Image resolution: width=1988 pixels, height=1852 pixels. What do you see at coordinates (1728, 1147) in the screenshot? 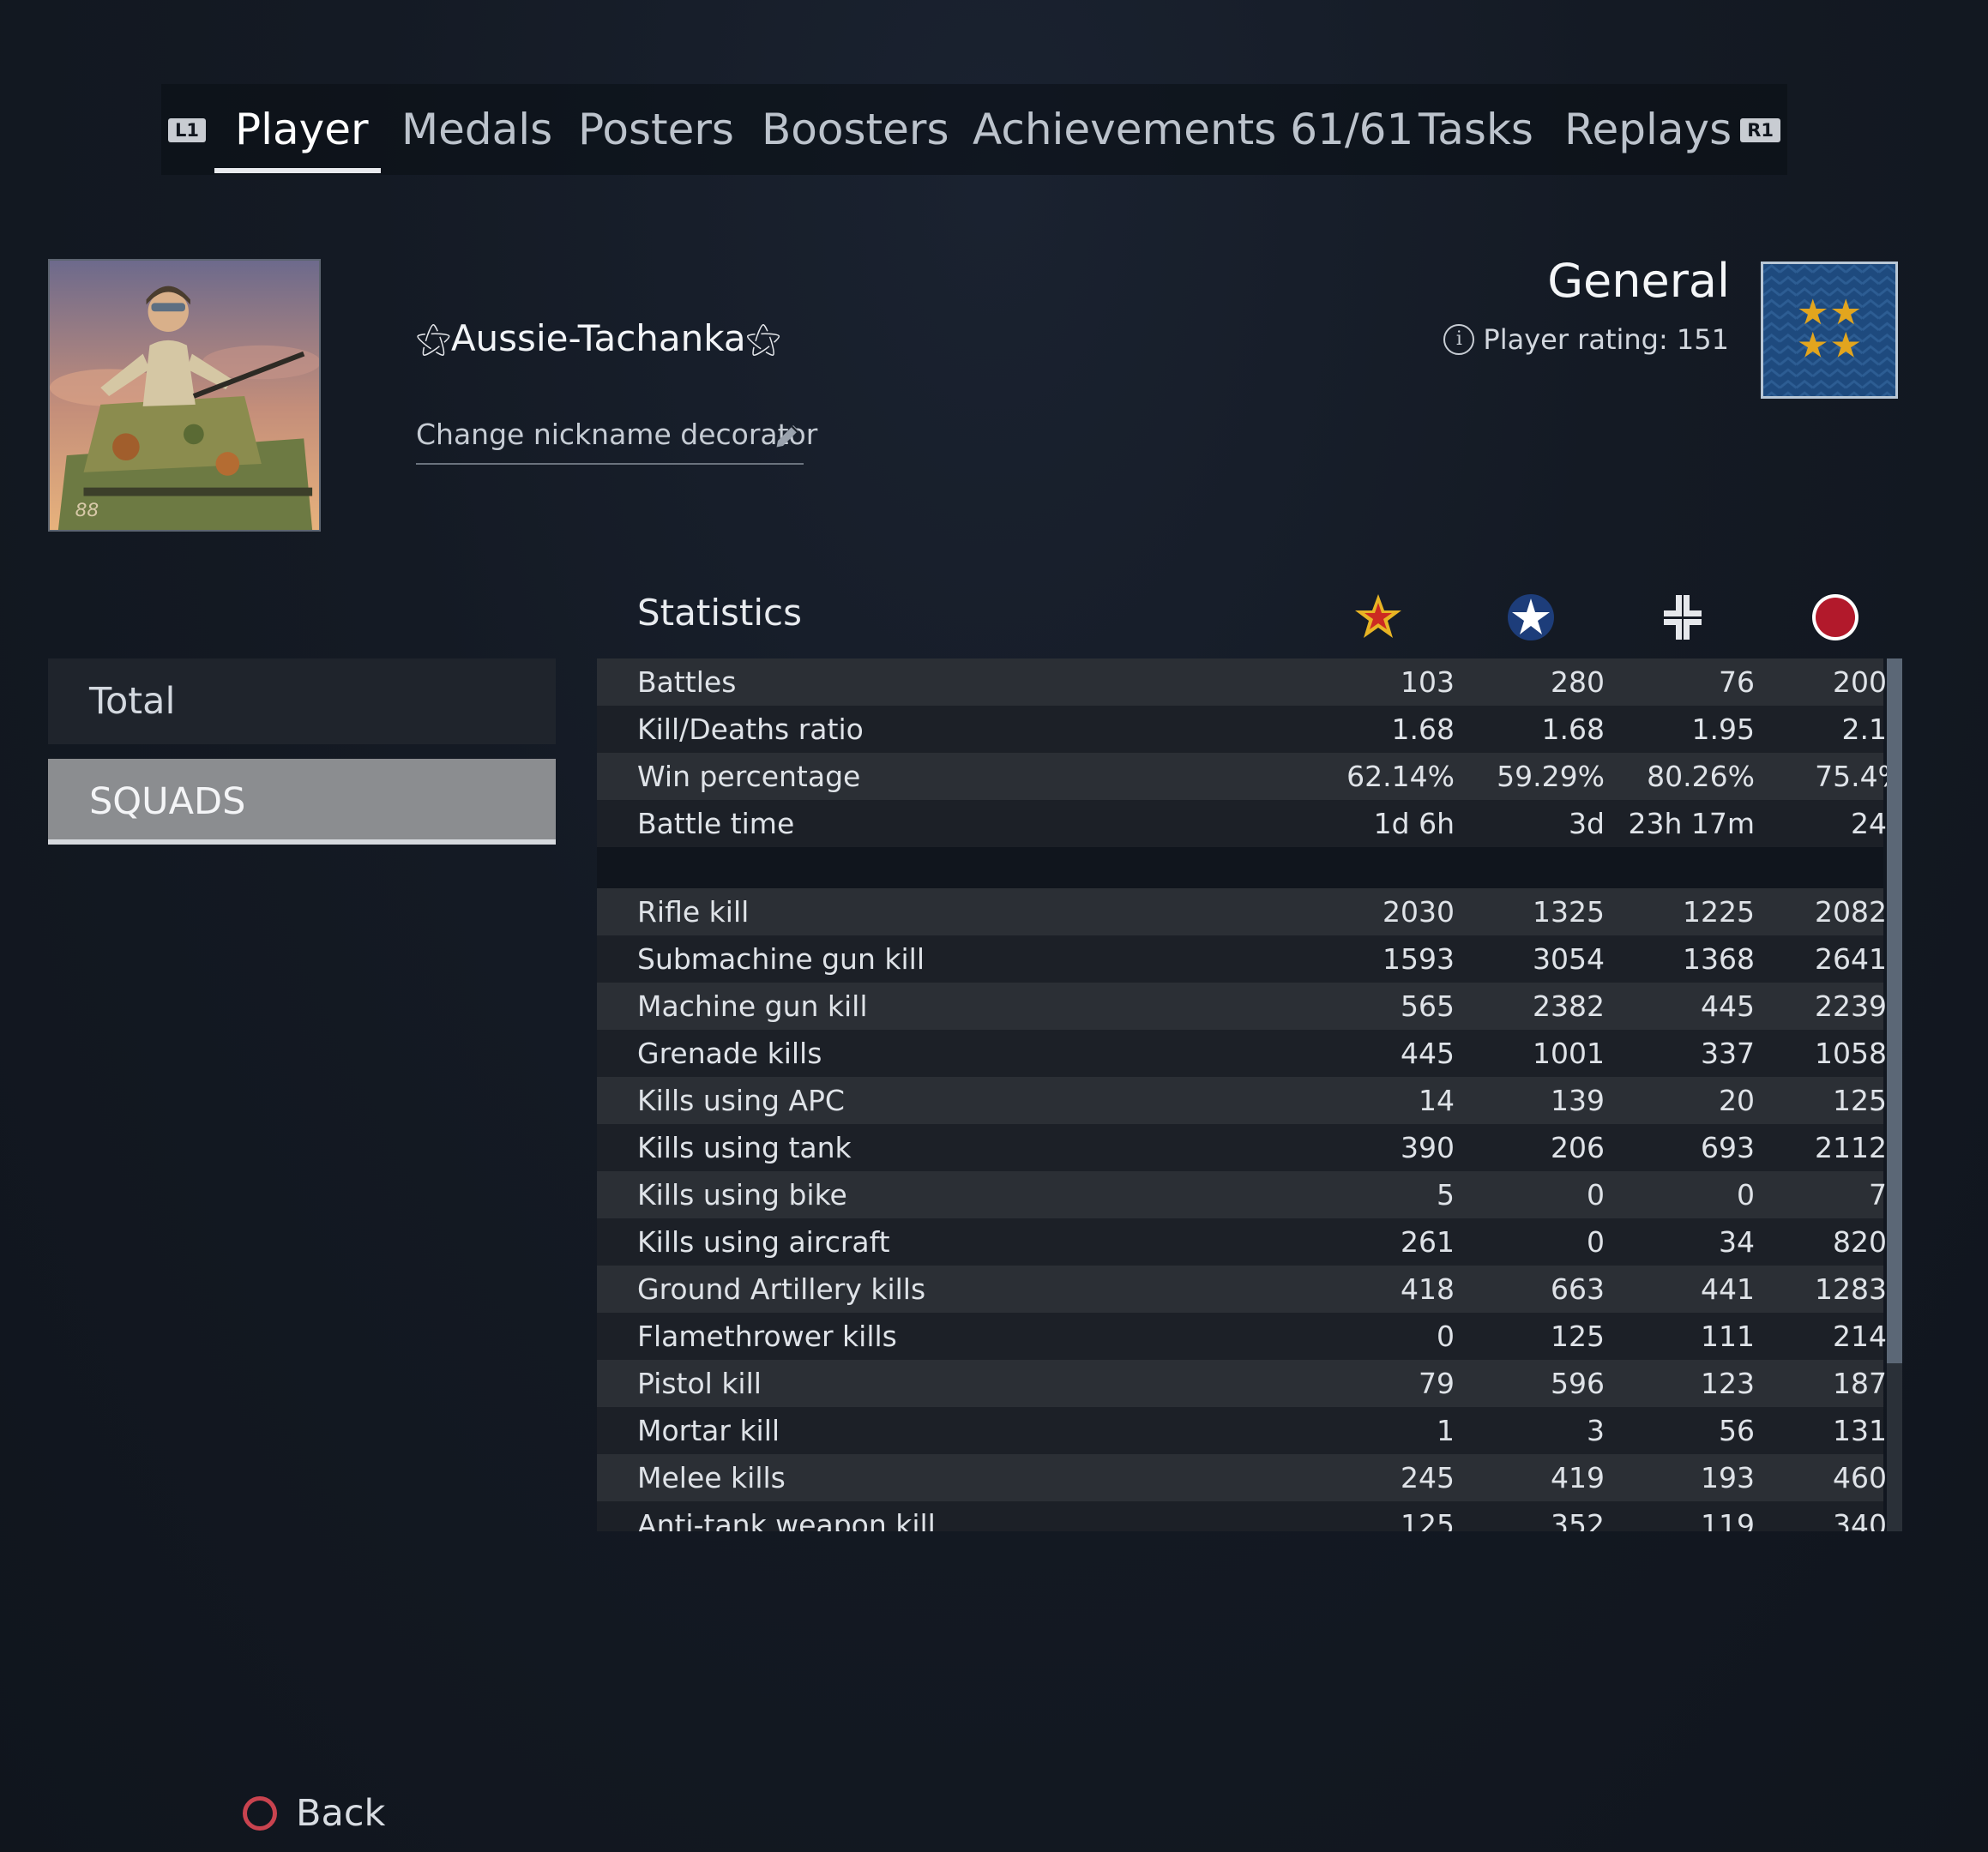
I see `cell-value: 693` at bounding box center [1728, 1147].